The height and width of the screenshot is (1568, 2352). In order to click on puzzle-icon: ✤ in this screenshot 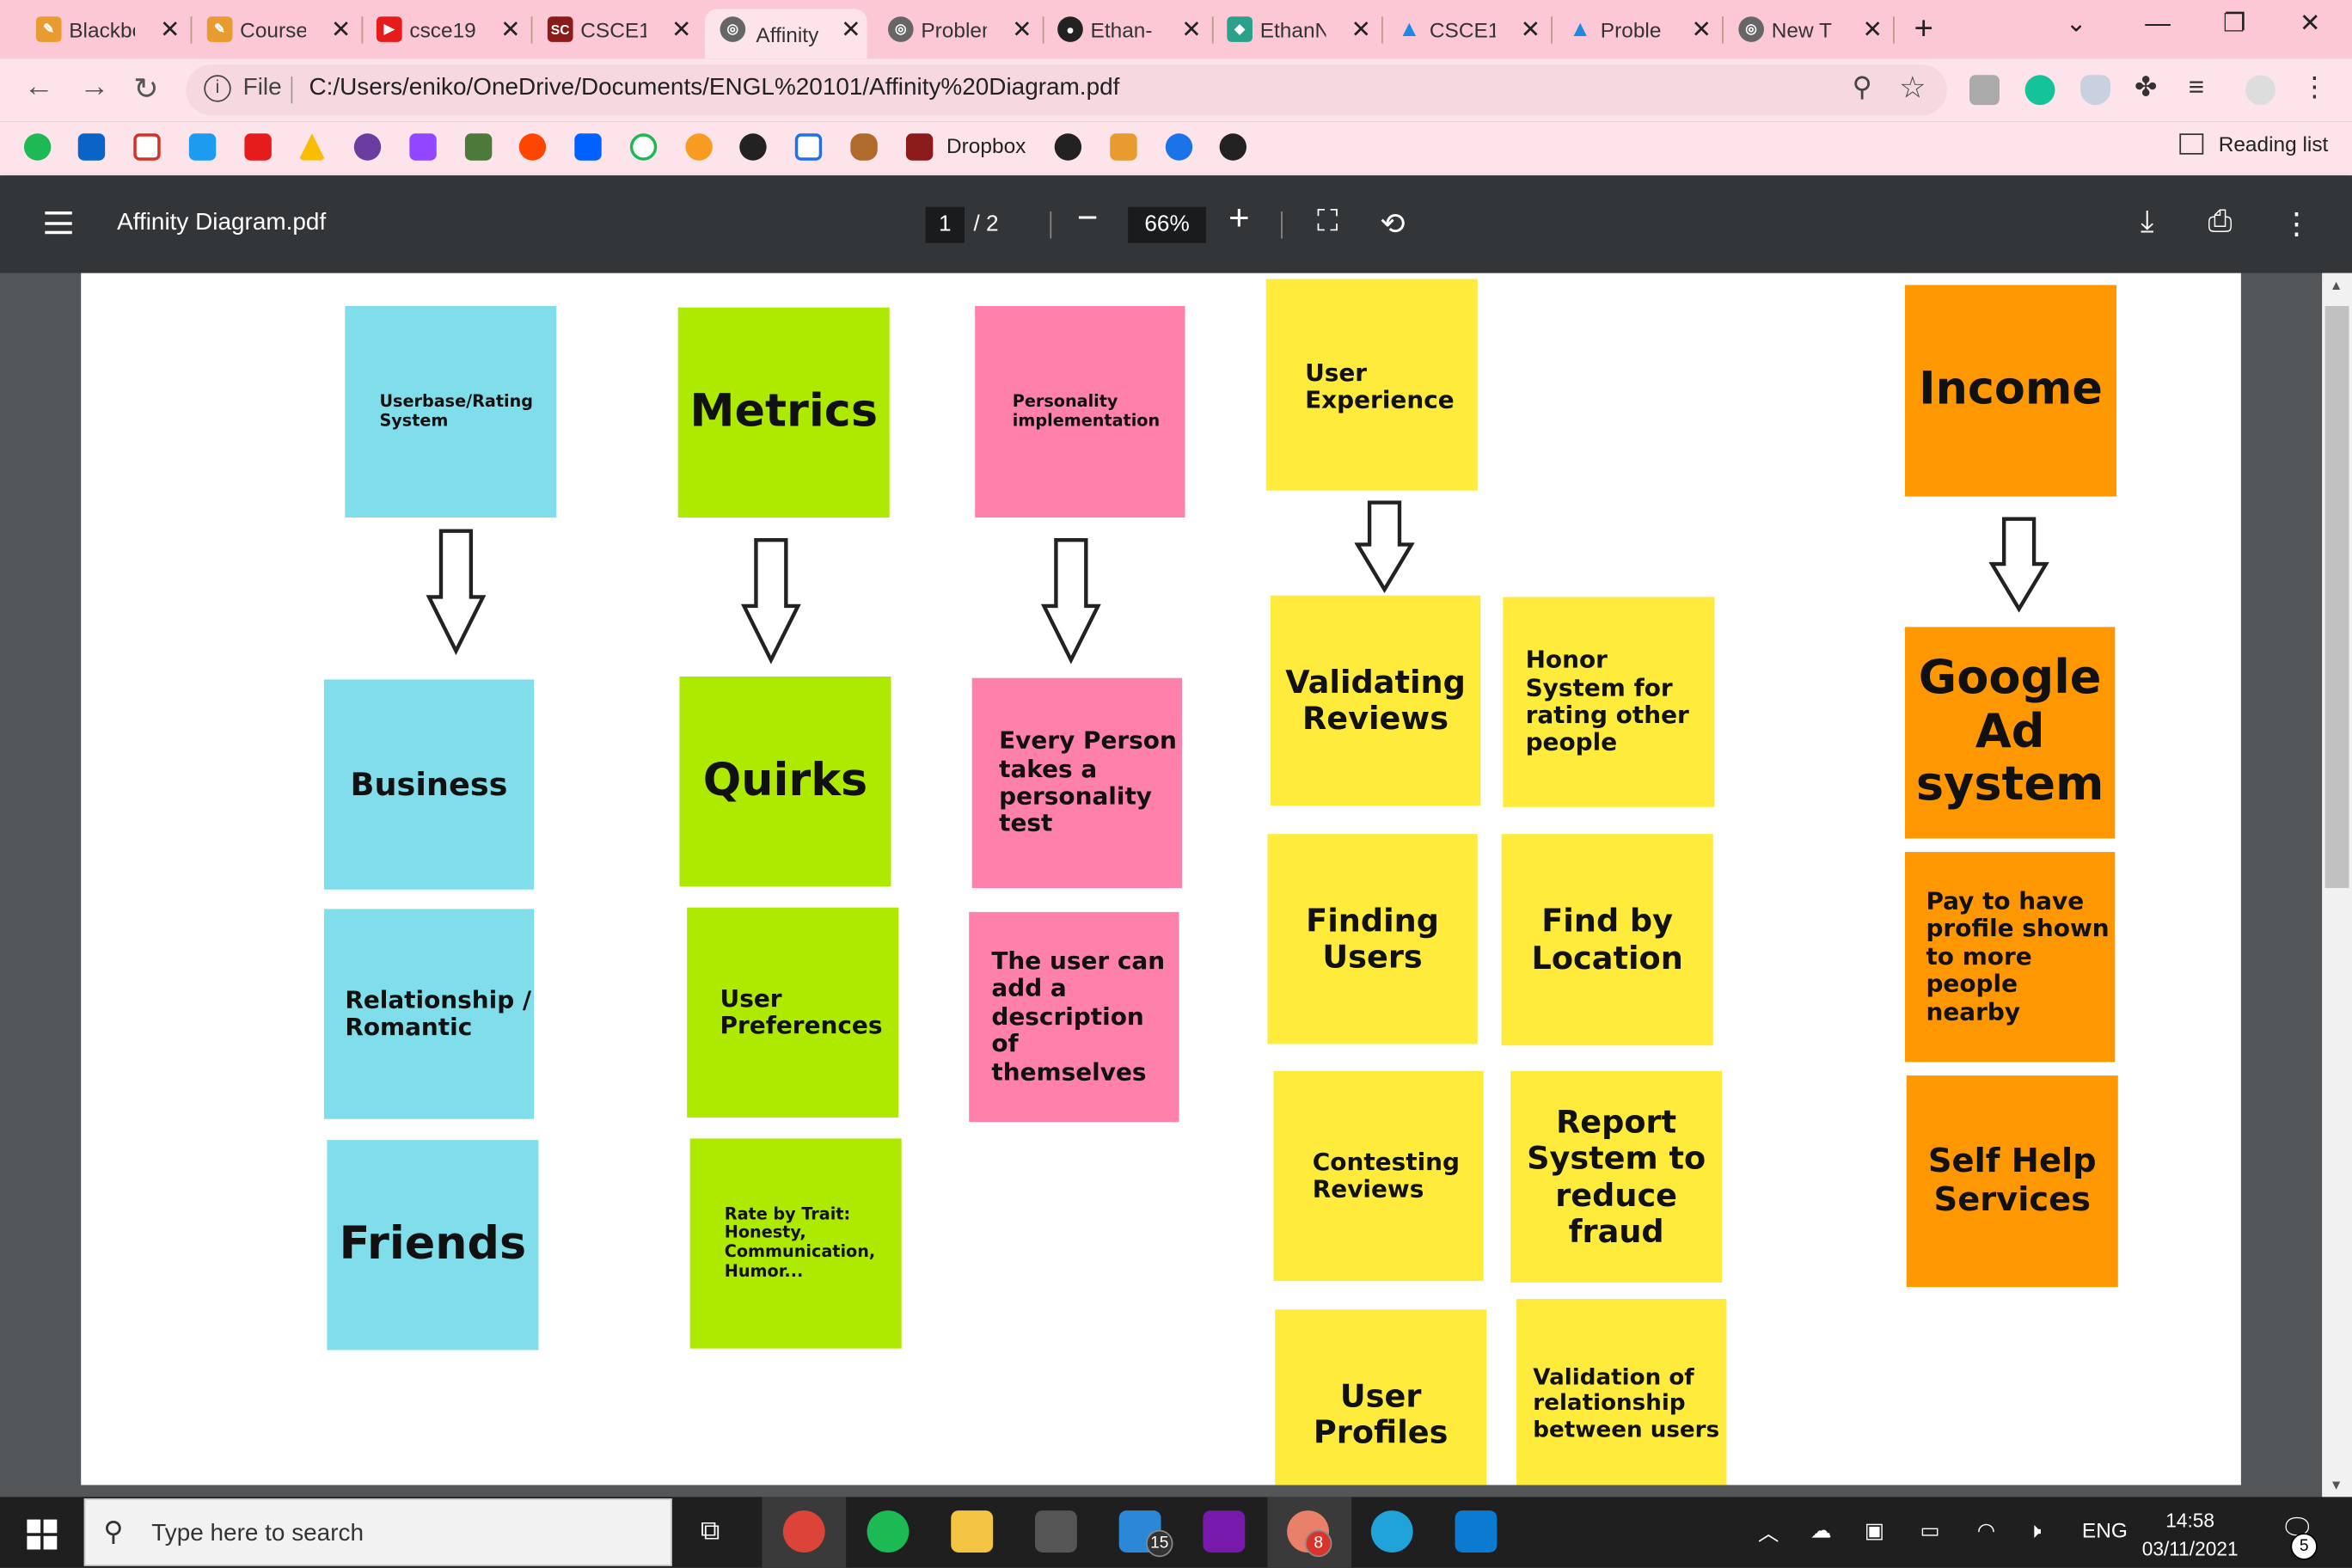, I will do `click(2150, 87)`.